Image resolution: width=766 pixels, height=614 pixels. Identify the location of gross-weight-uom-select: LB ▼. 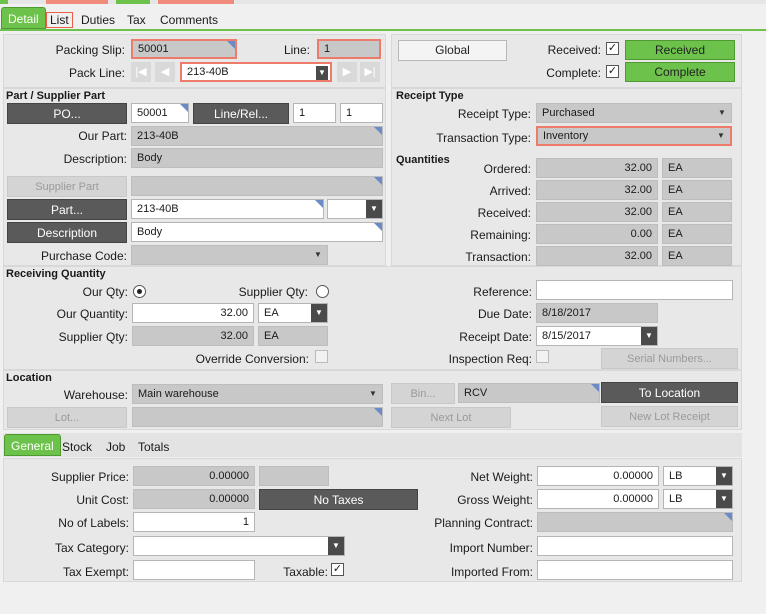
(698, 499).